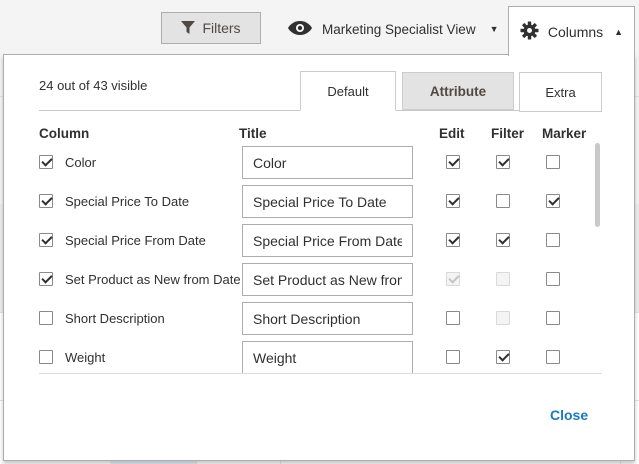  What do you see at coordinates (300, 29) in the screenshot?
I see `eye-icon` at bounding box center [300, 29].